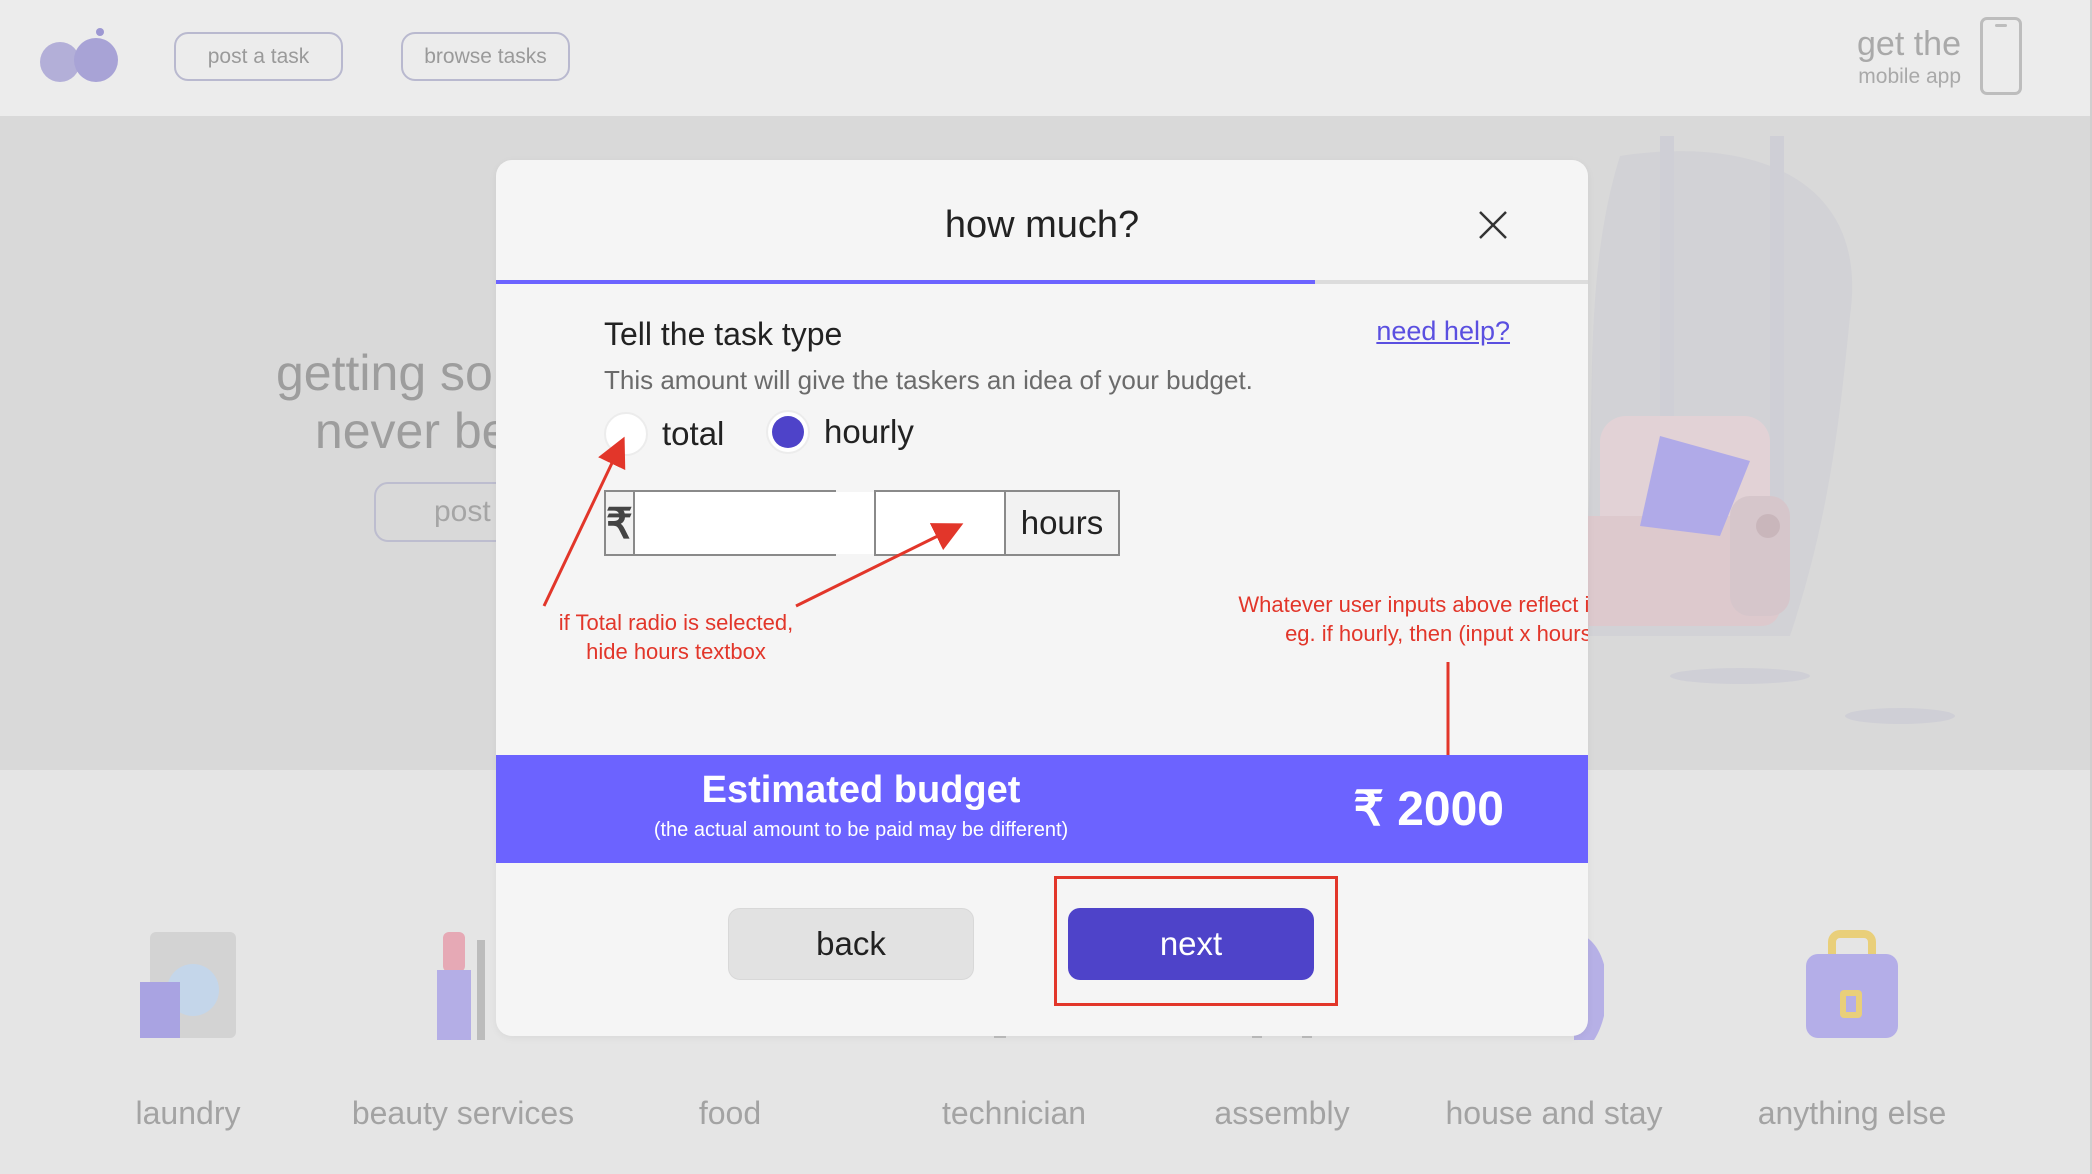 Image resolution: width=2092 pixels, height=1174 pixels. Describe the element at coordinates (2091, 587) in the screenshot. I see `window-edge` at that location.